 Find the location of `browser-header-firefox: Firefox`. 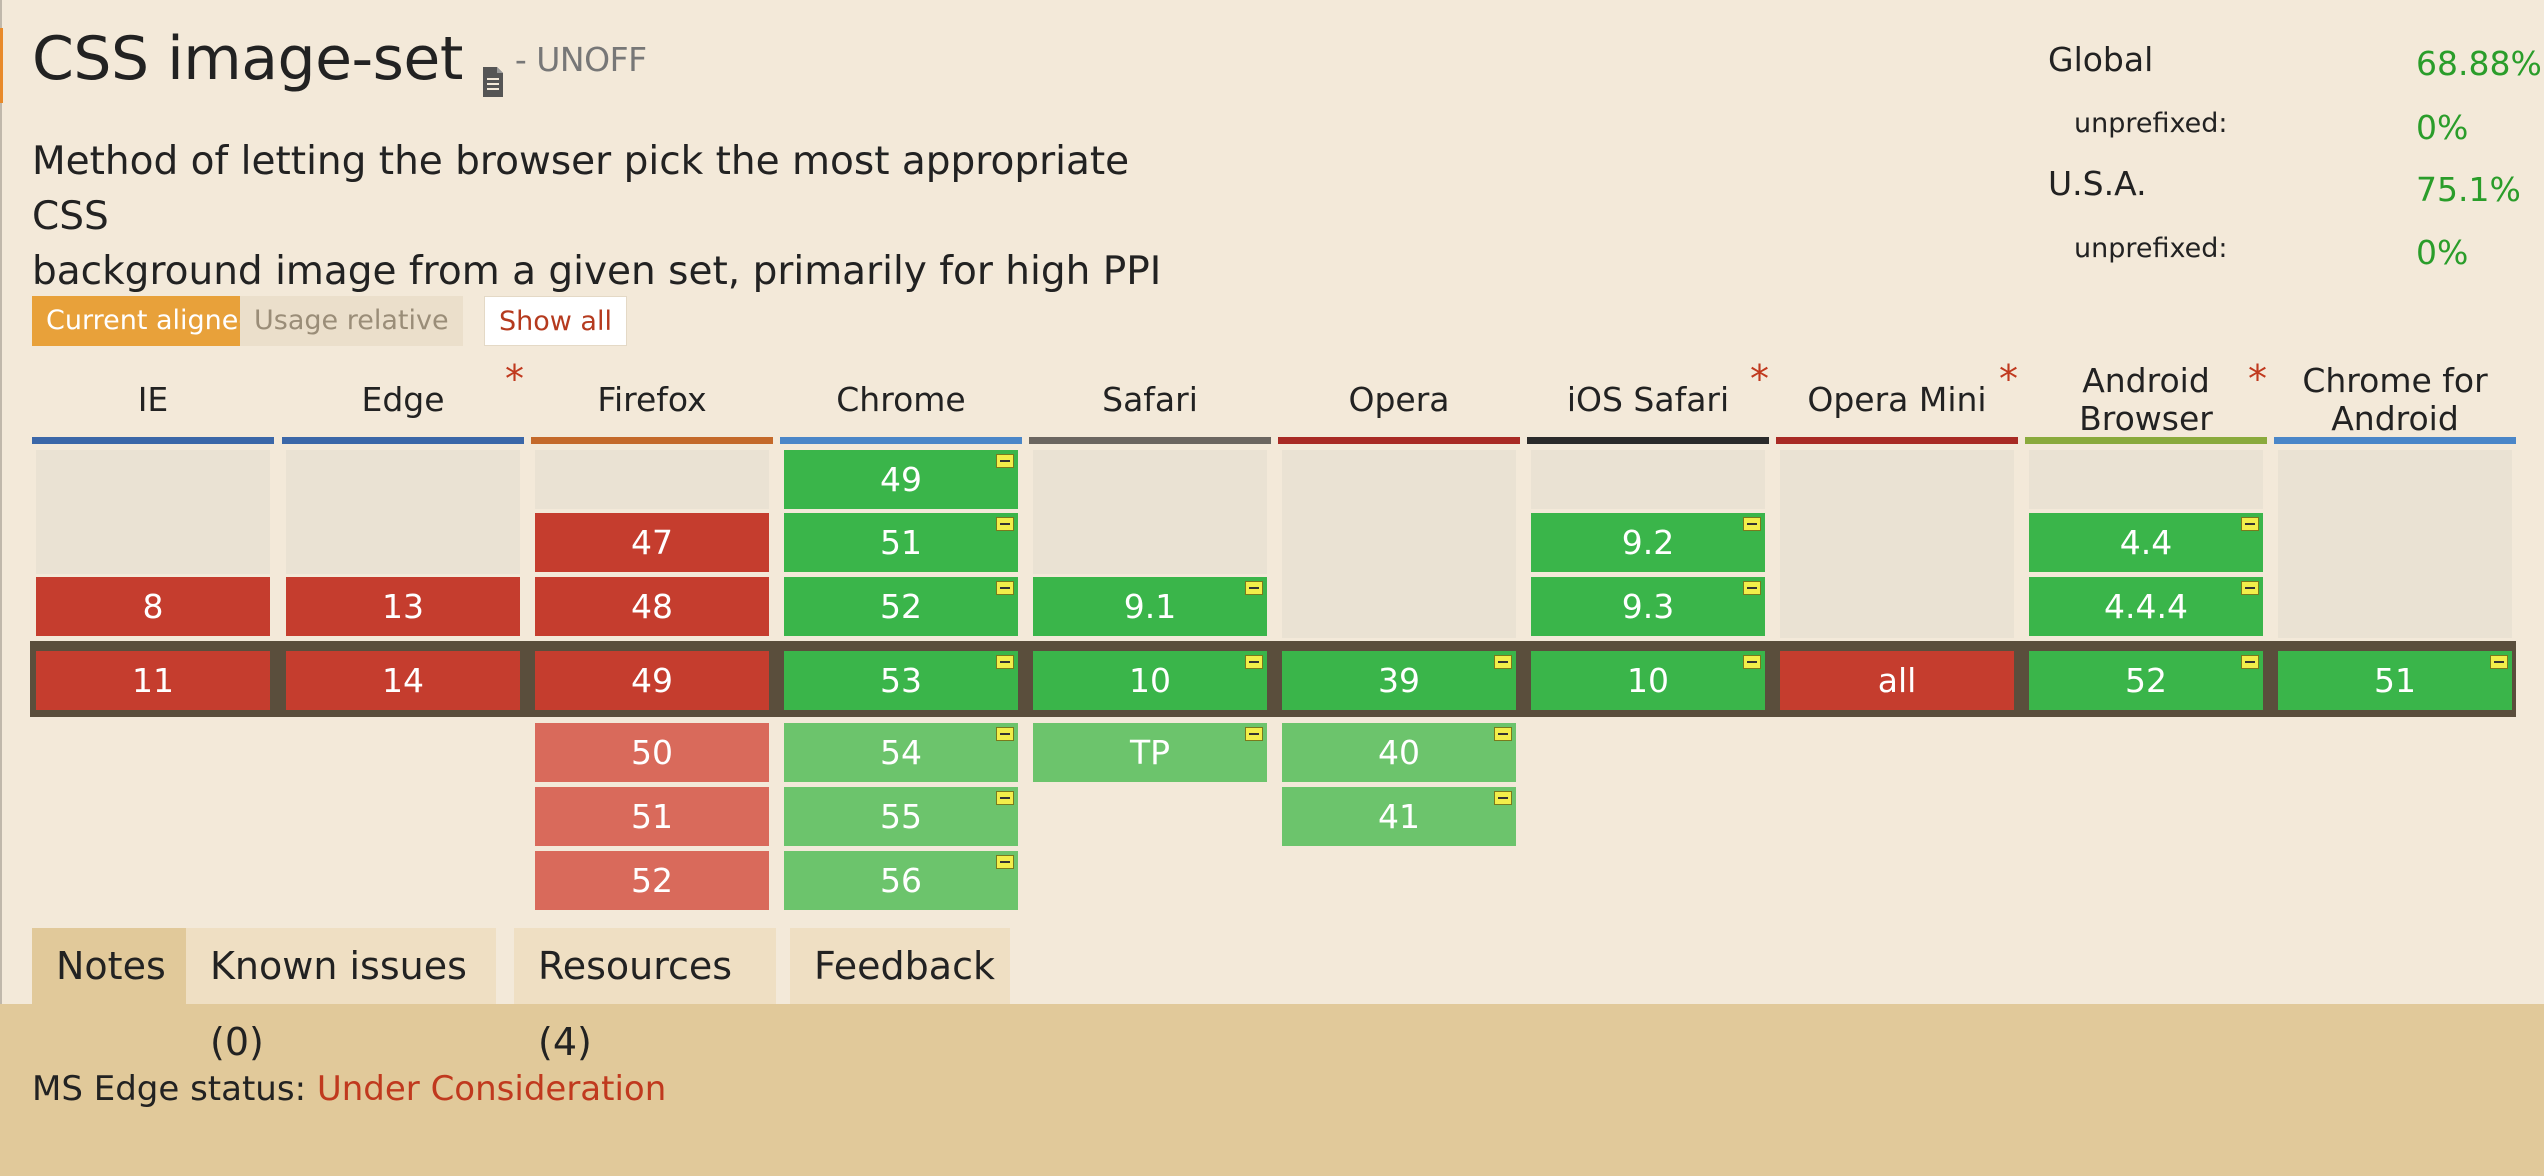

browser-header-firefox: Firefox is located at coordinates (652, 400).